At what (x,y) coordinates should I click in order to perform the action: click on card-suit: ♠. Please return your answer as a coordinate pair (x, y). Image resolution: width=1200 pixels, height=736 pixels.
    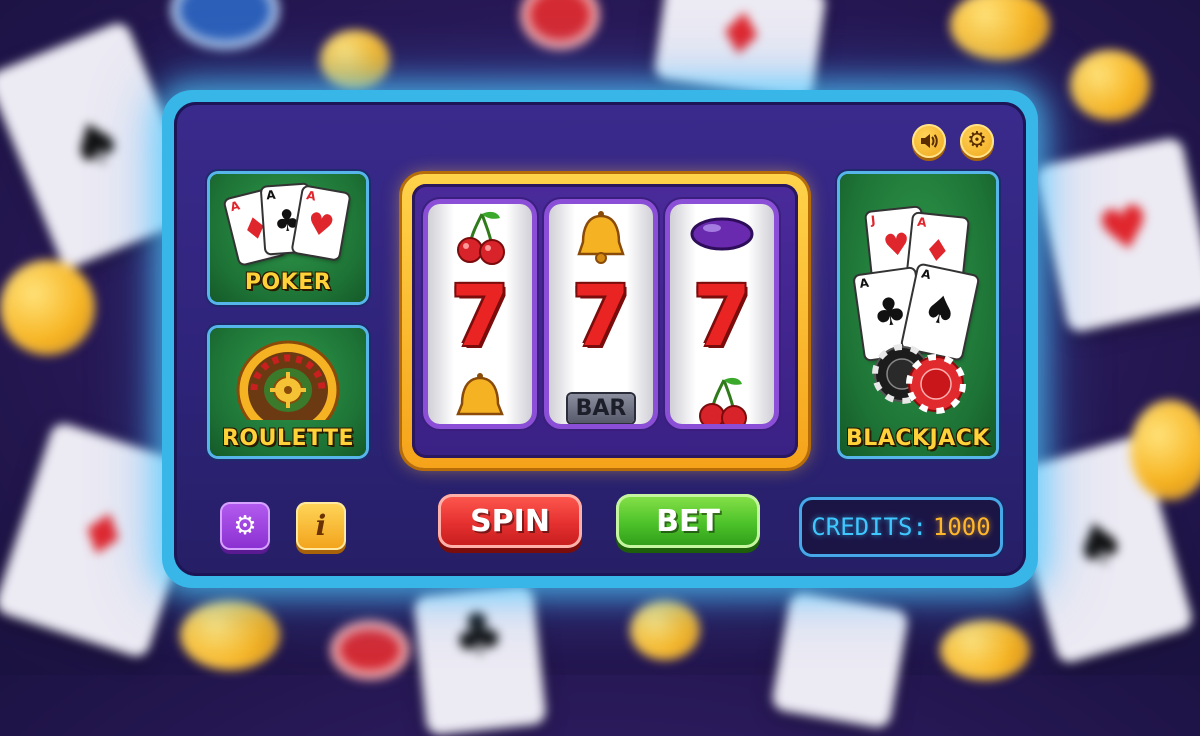
    Looking at the image, I should click on (940, 310).